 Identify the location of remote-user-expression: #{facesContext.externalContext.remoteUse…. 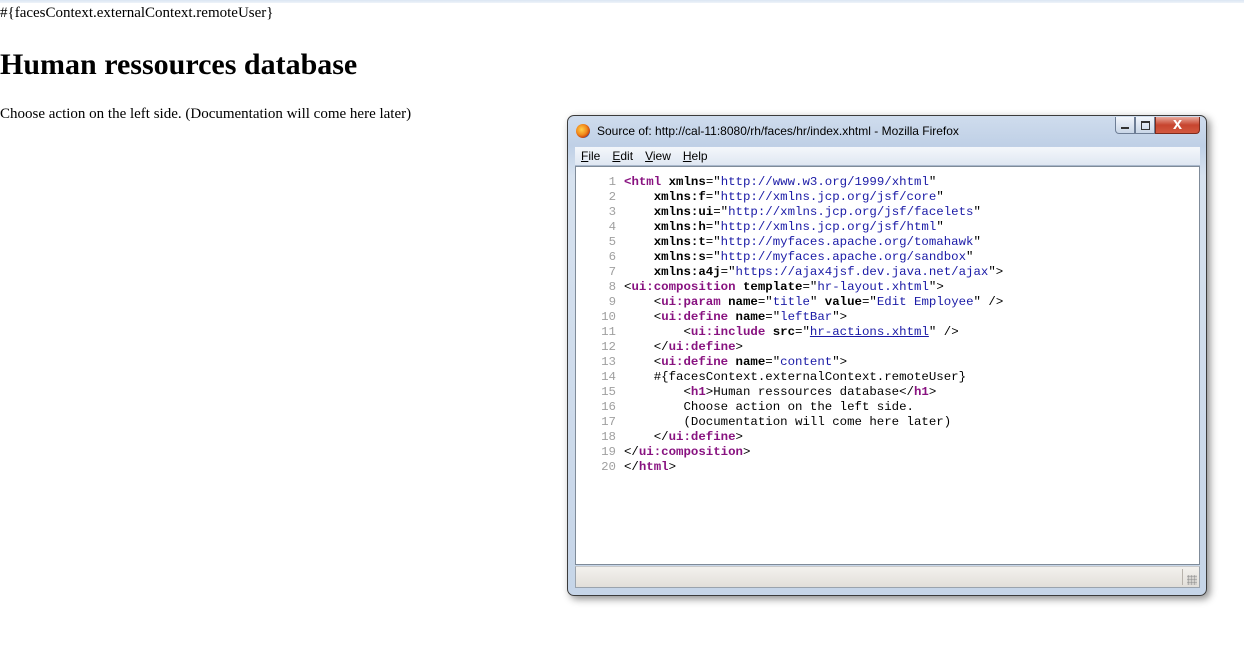
(137, 13).